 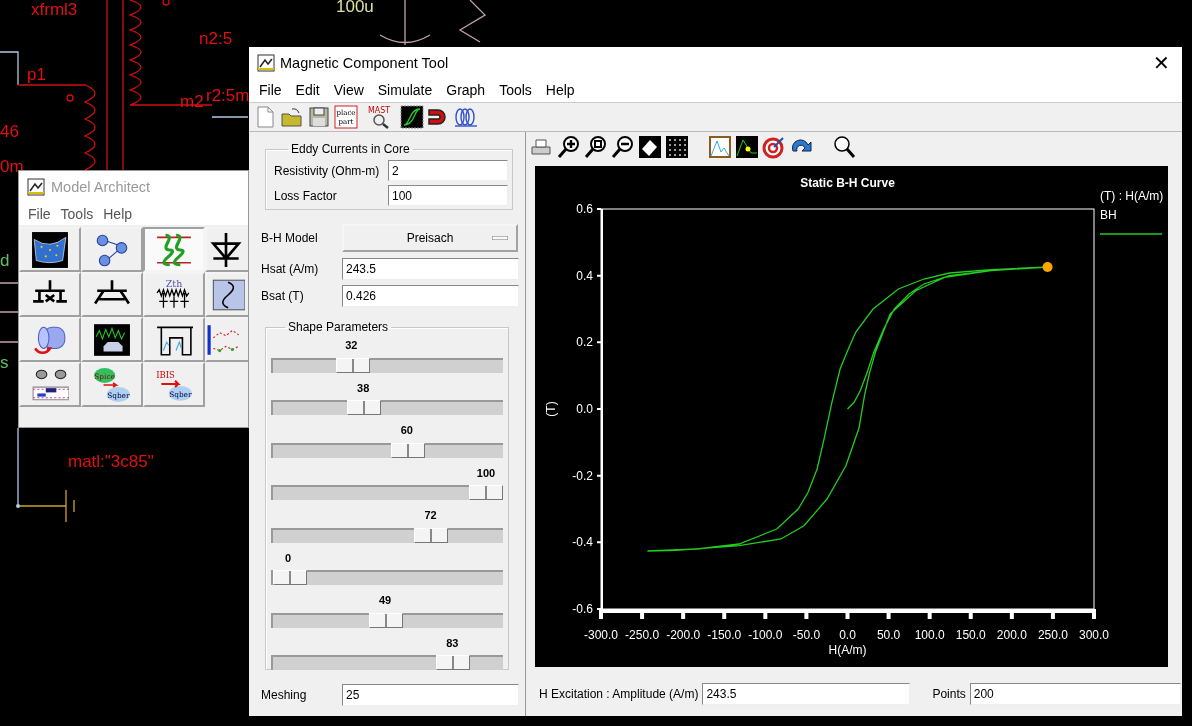 I want to click on slider-value: 32, so click(x=351, y=345).